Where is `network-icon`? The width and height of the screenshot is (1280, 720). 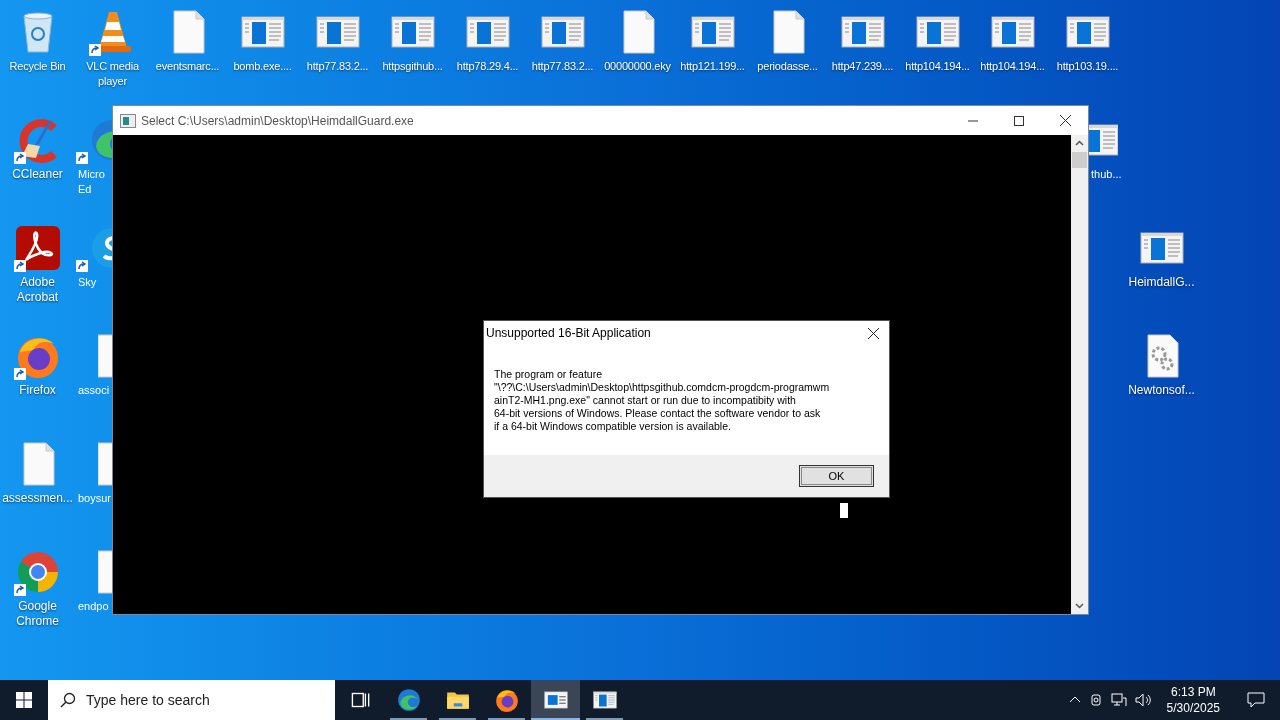
network-icon is located at coordinates (1118, 700).